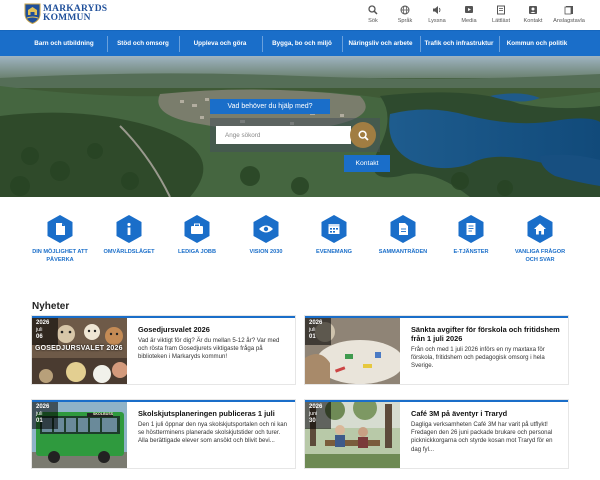 The width and height of the screenshot is (600, 480). Describe the element at coordinates (32, 13) in the screenshot. I see `crest-icon` at that location.